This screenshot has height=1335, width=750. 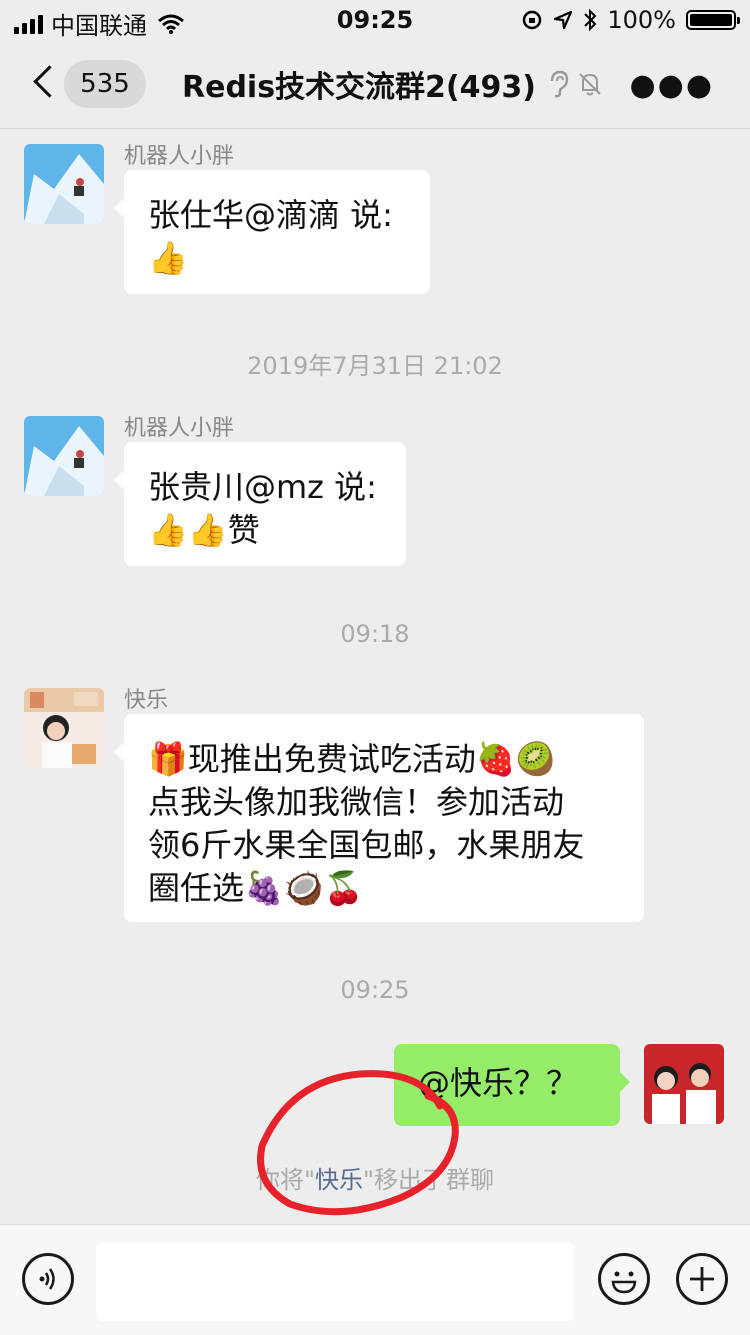 I want to click on message-text-line: 点我头像加我微信！参加活动, so click(x=356, y=802).